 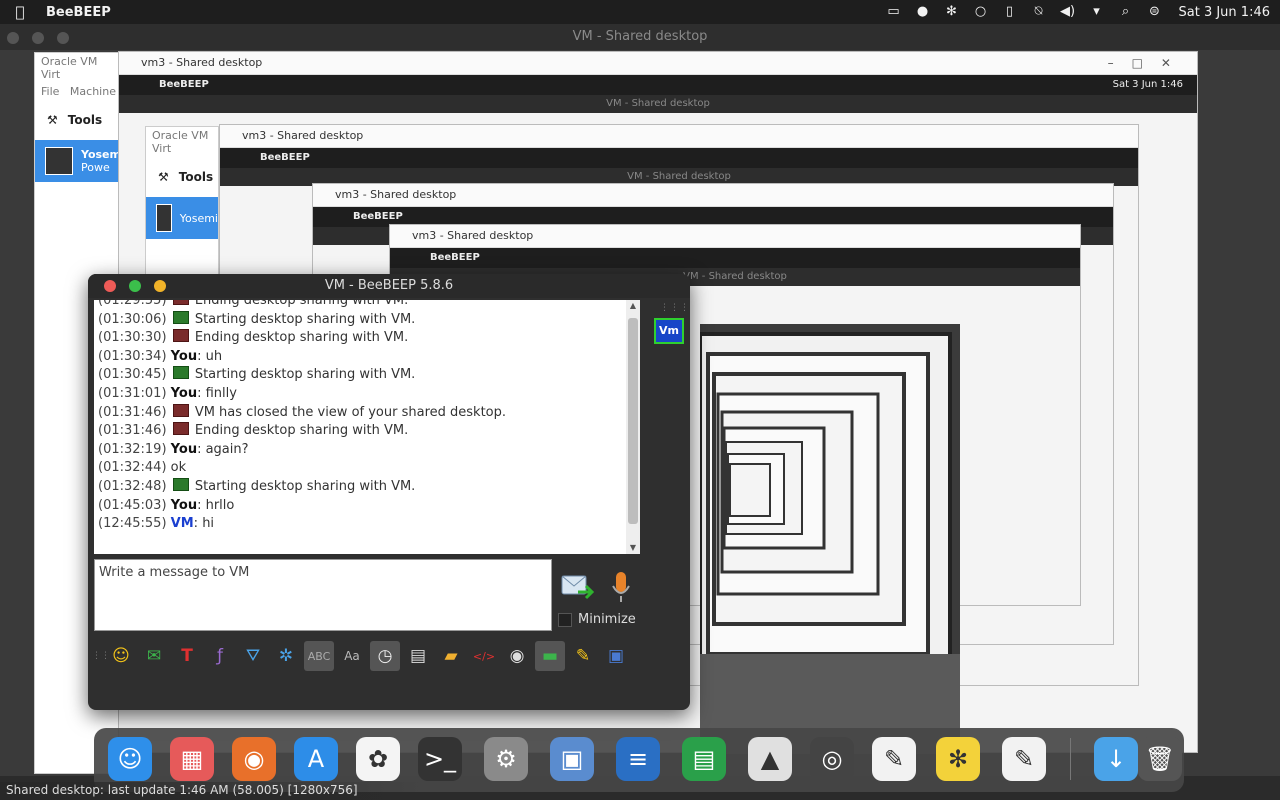 I want to click on notes-icon: ✎, so click(x=583, y=656).